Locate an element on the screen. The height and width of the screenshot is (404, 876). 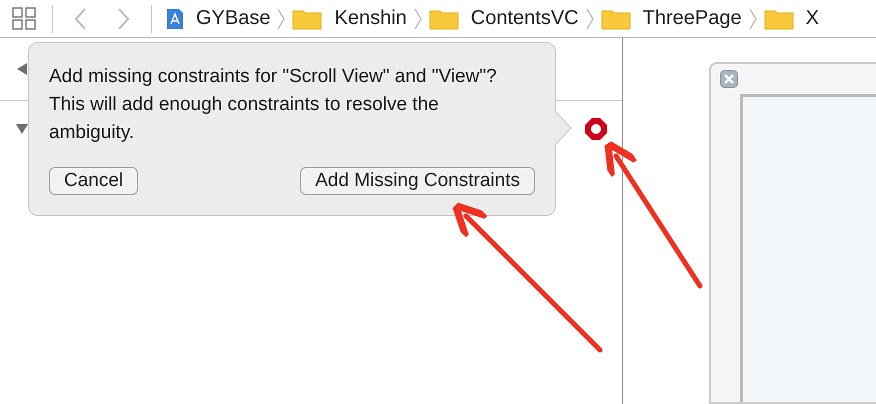
breadcrumb-item: Kenshin is located at coordinates (370, 18).